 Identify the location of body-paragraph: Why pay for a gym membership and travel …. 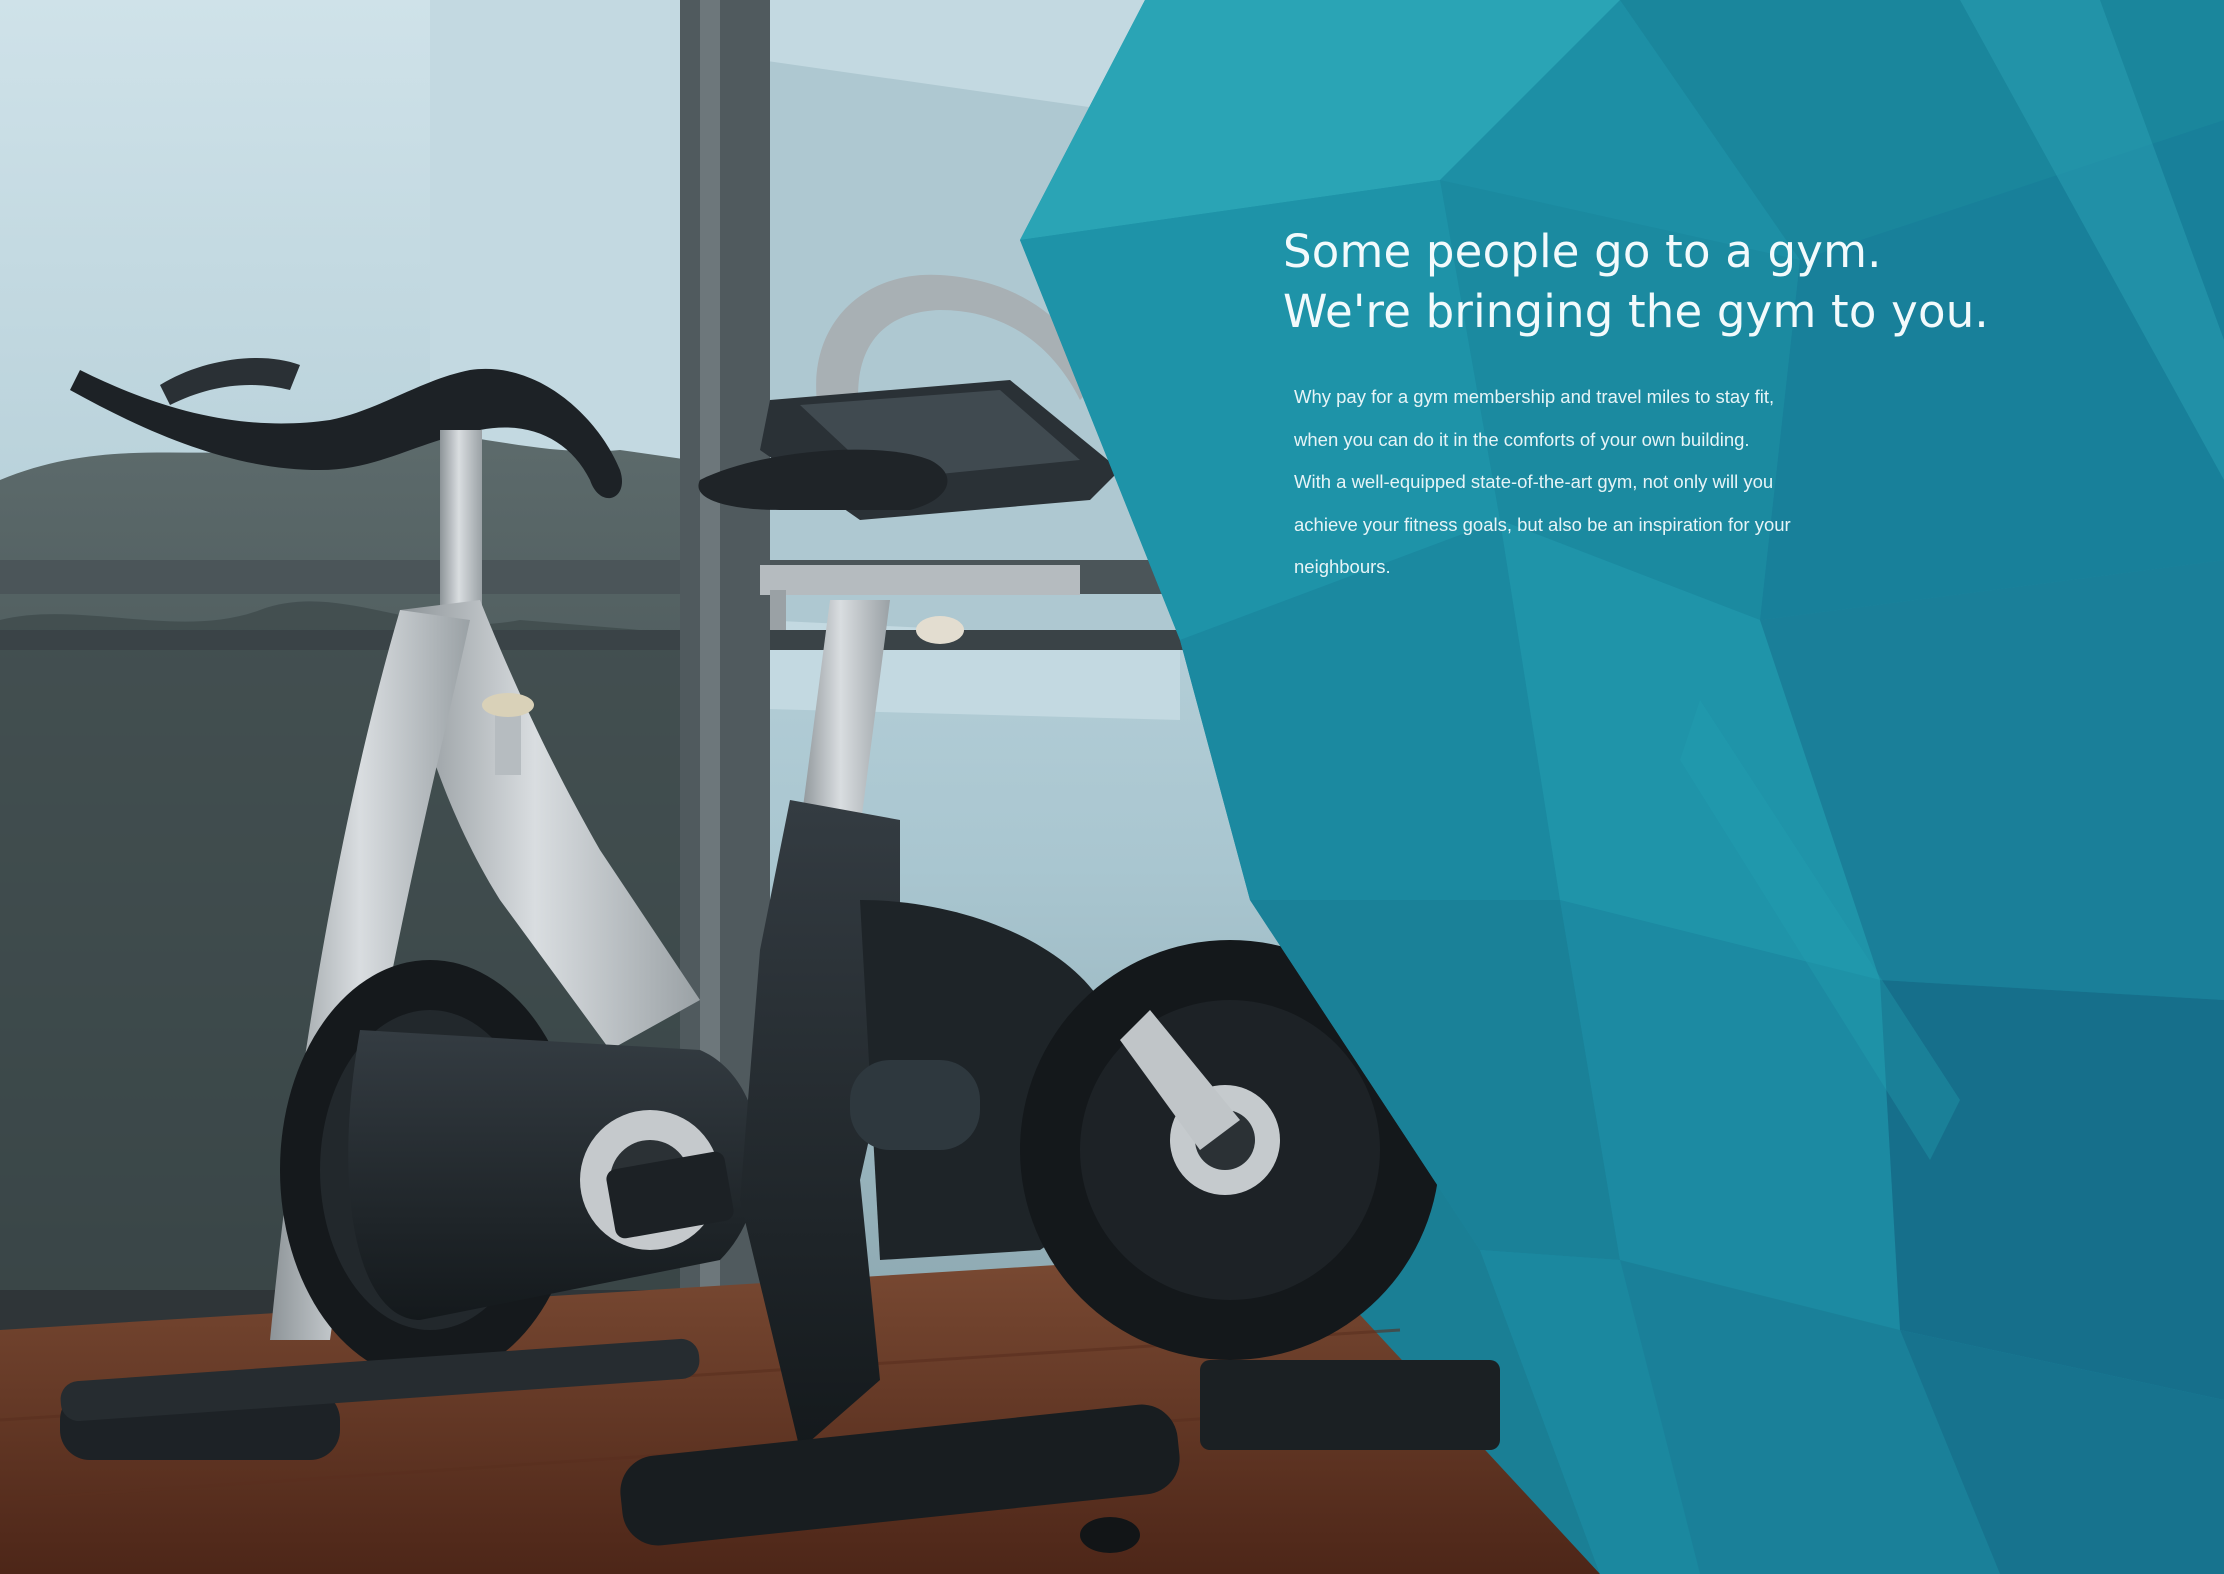
(1634, 482).